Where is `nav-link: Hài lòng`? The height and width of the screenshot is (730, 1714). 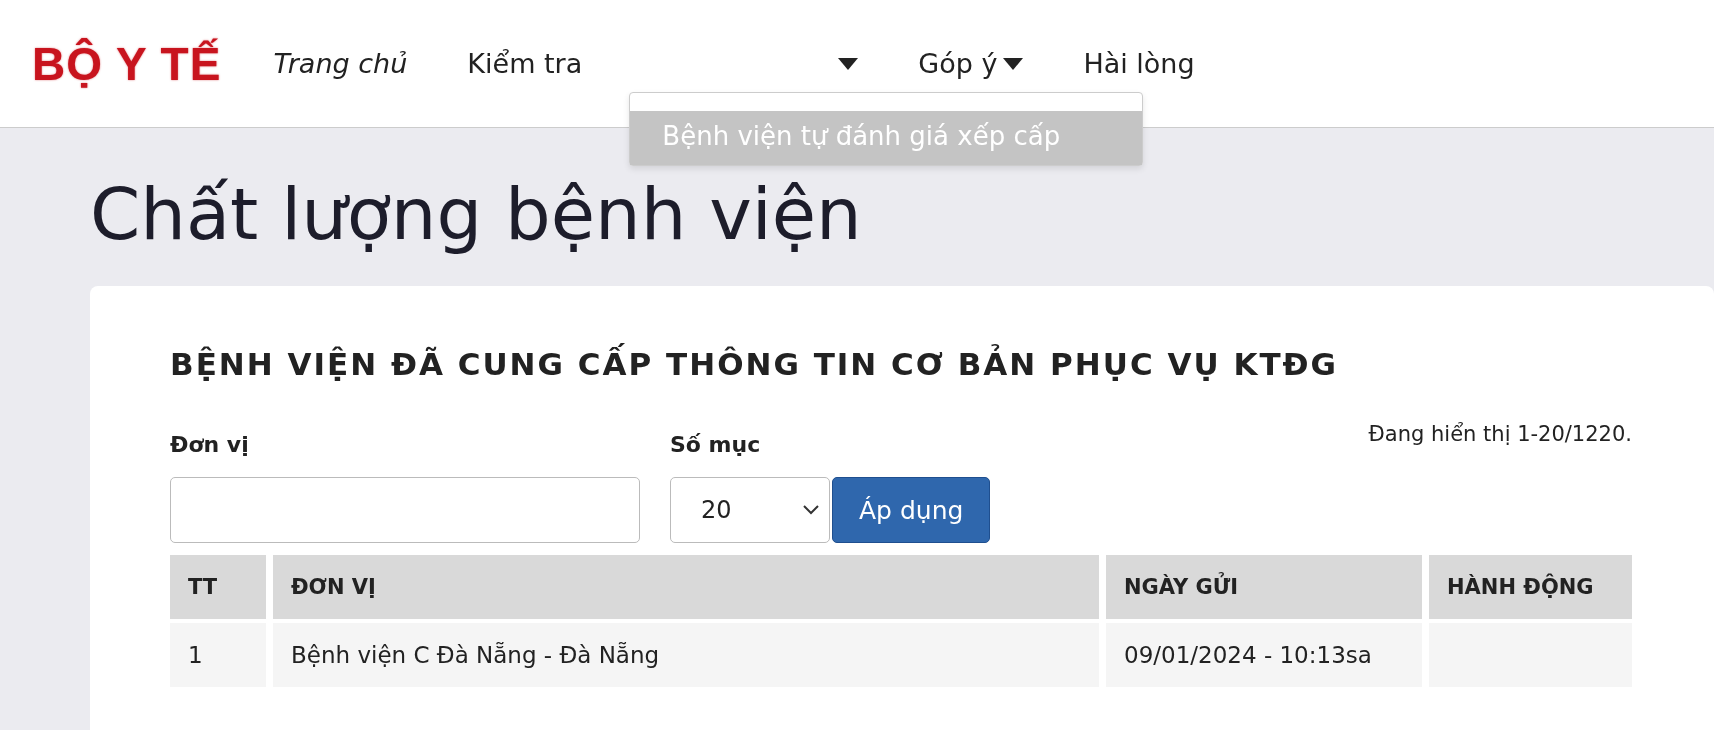 nav-link: Hài lòng is located at coordinates (1139, 63).